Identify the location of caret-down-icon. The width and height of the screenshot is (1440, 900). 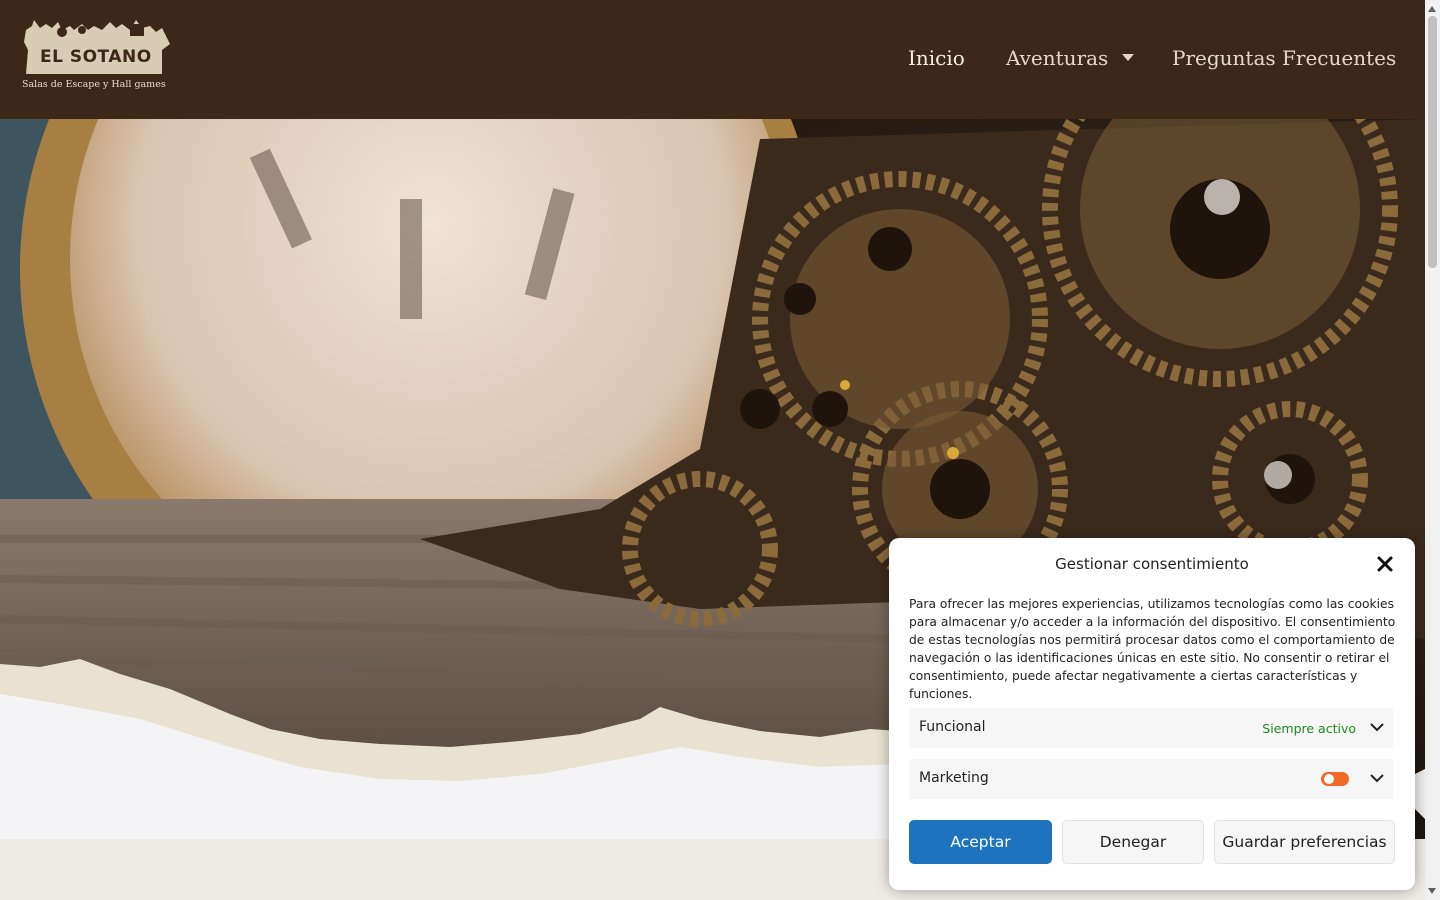
(1128, 57).